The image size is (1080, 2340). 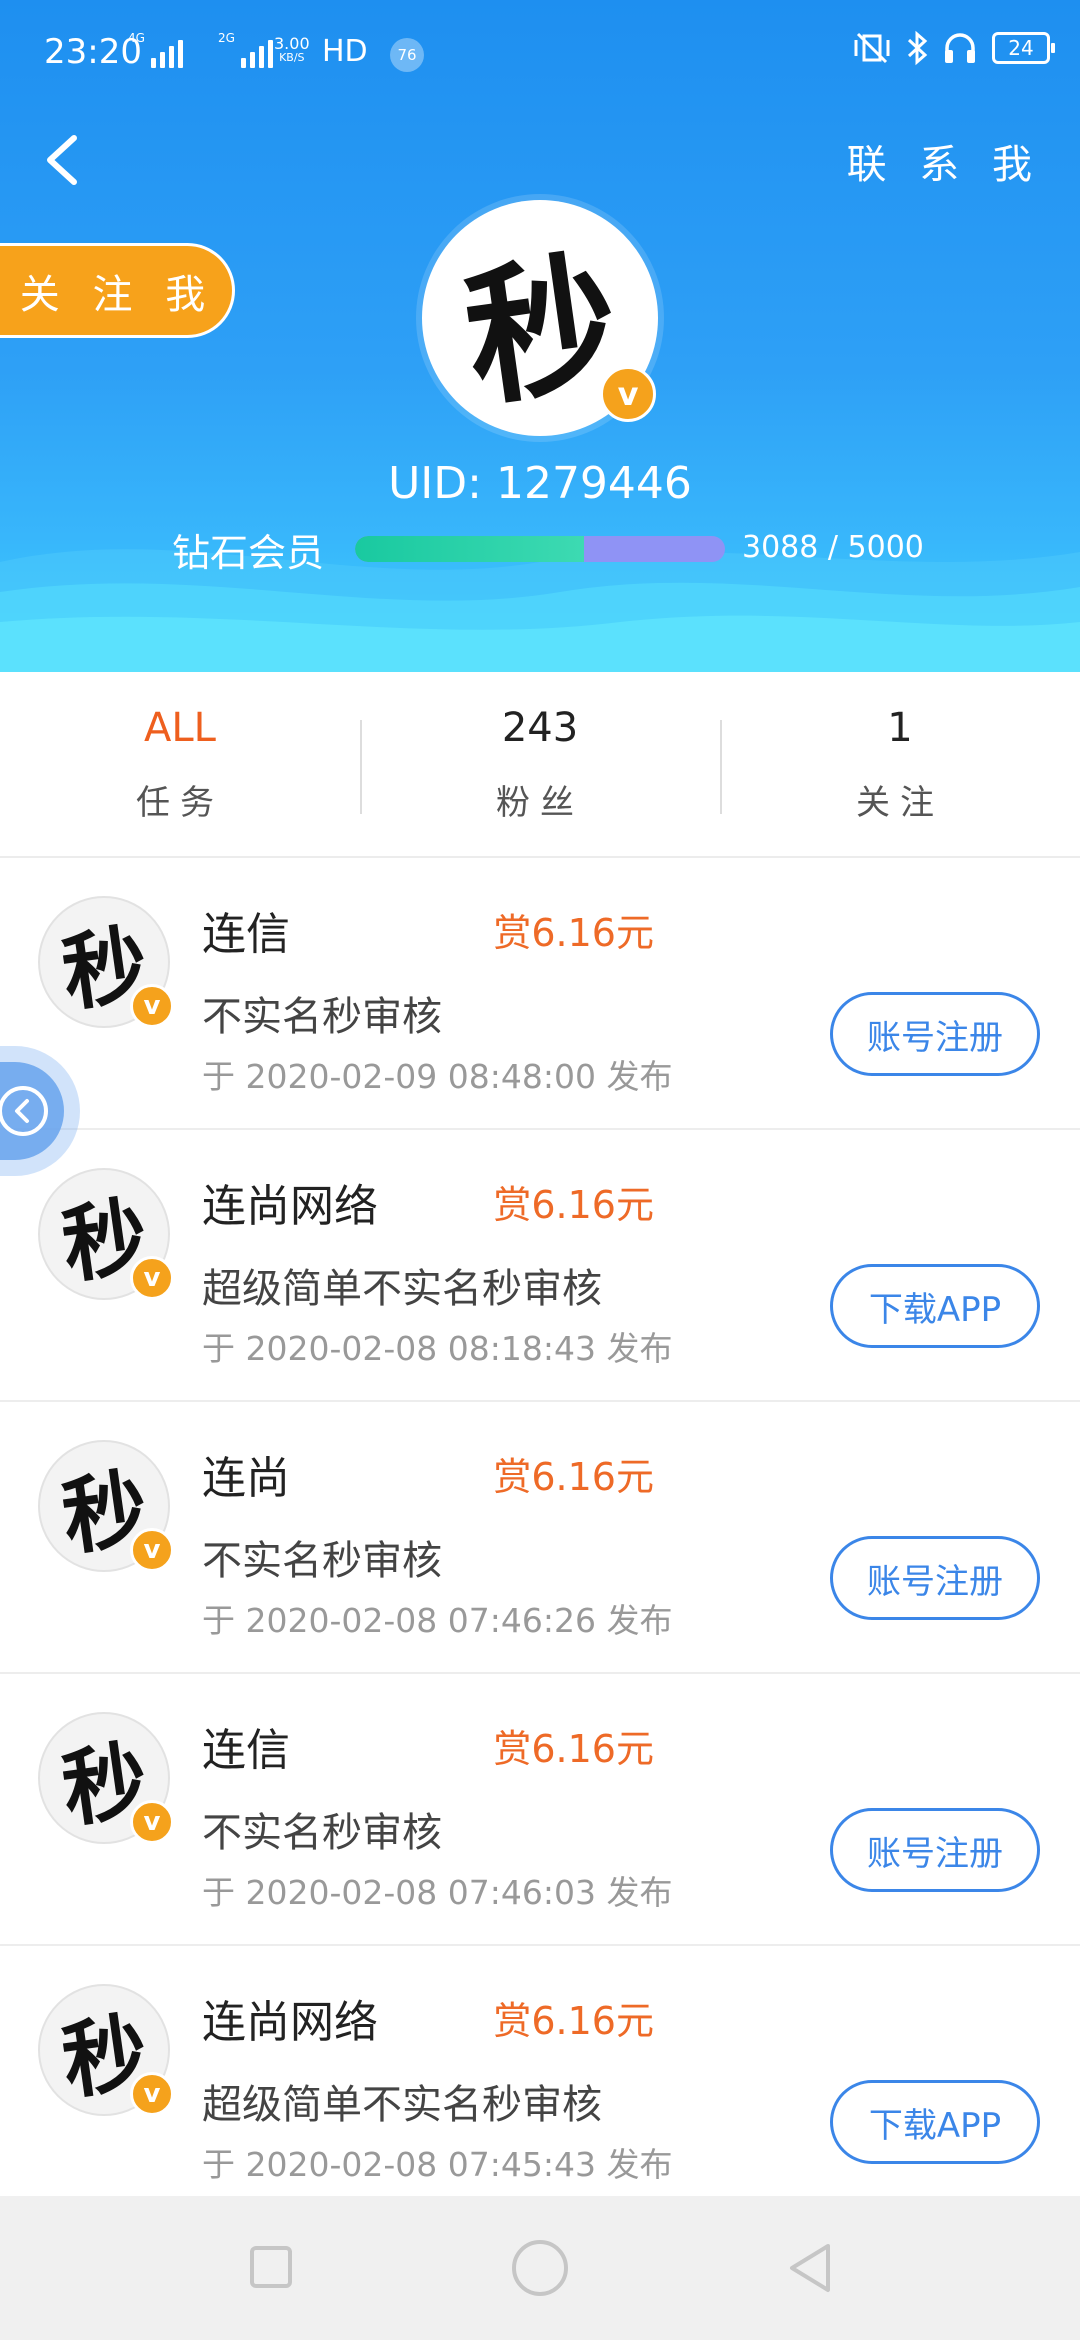 I want to click on follow-me-button: 关 注 我, so click(x=117, y=290).